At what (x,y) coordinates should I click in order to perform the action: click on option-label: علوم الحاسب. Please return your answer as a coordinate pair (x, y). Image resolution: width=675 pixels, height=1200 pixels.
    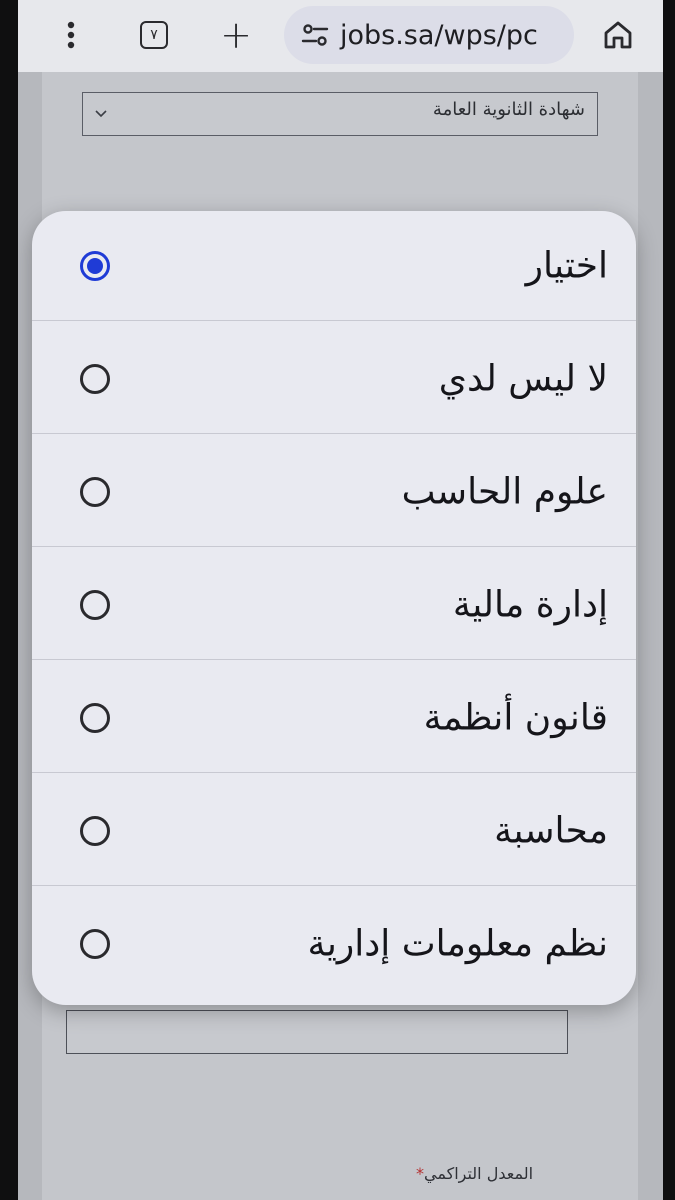
    Looking at the image, I should click on (504, 492).